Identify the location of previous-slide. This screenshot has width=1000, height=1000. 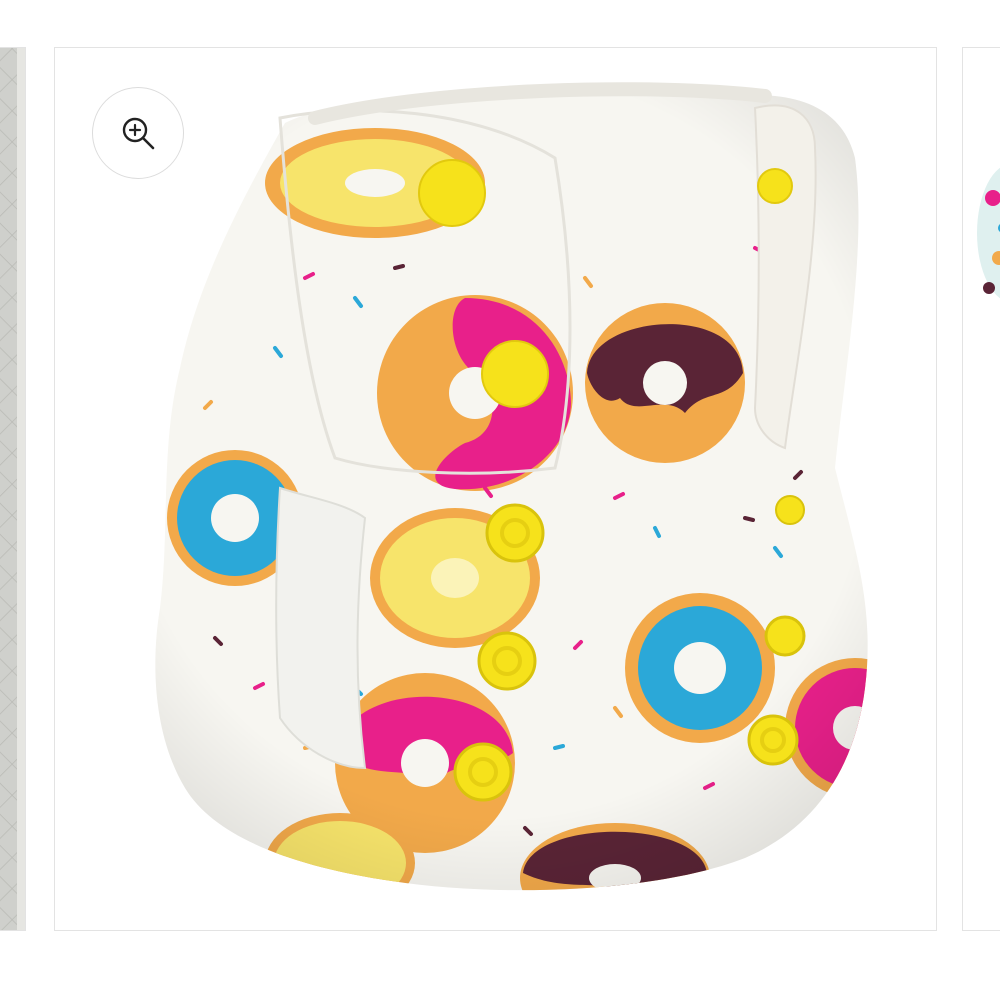
(13, 489).